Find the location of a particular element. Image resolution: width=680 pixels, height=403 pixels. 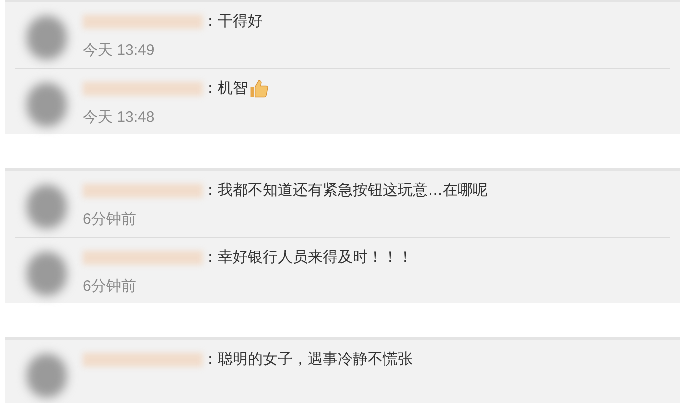

comment-text: ：干得好 is located at coordinates (233, 22).